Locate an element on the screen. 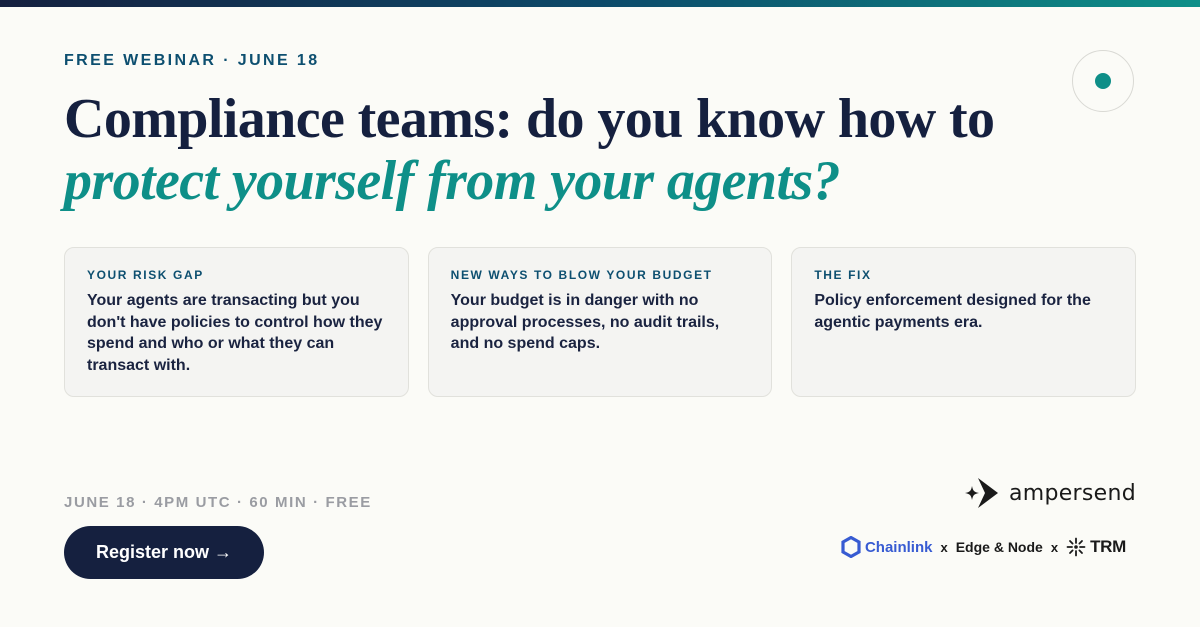 The height and width of the screenshot is (627, 1200). chainlink-hexagon-icon is located at coordinates (851, 547).